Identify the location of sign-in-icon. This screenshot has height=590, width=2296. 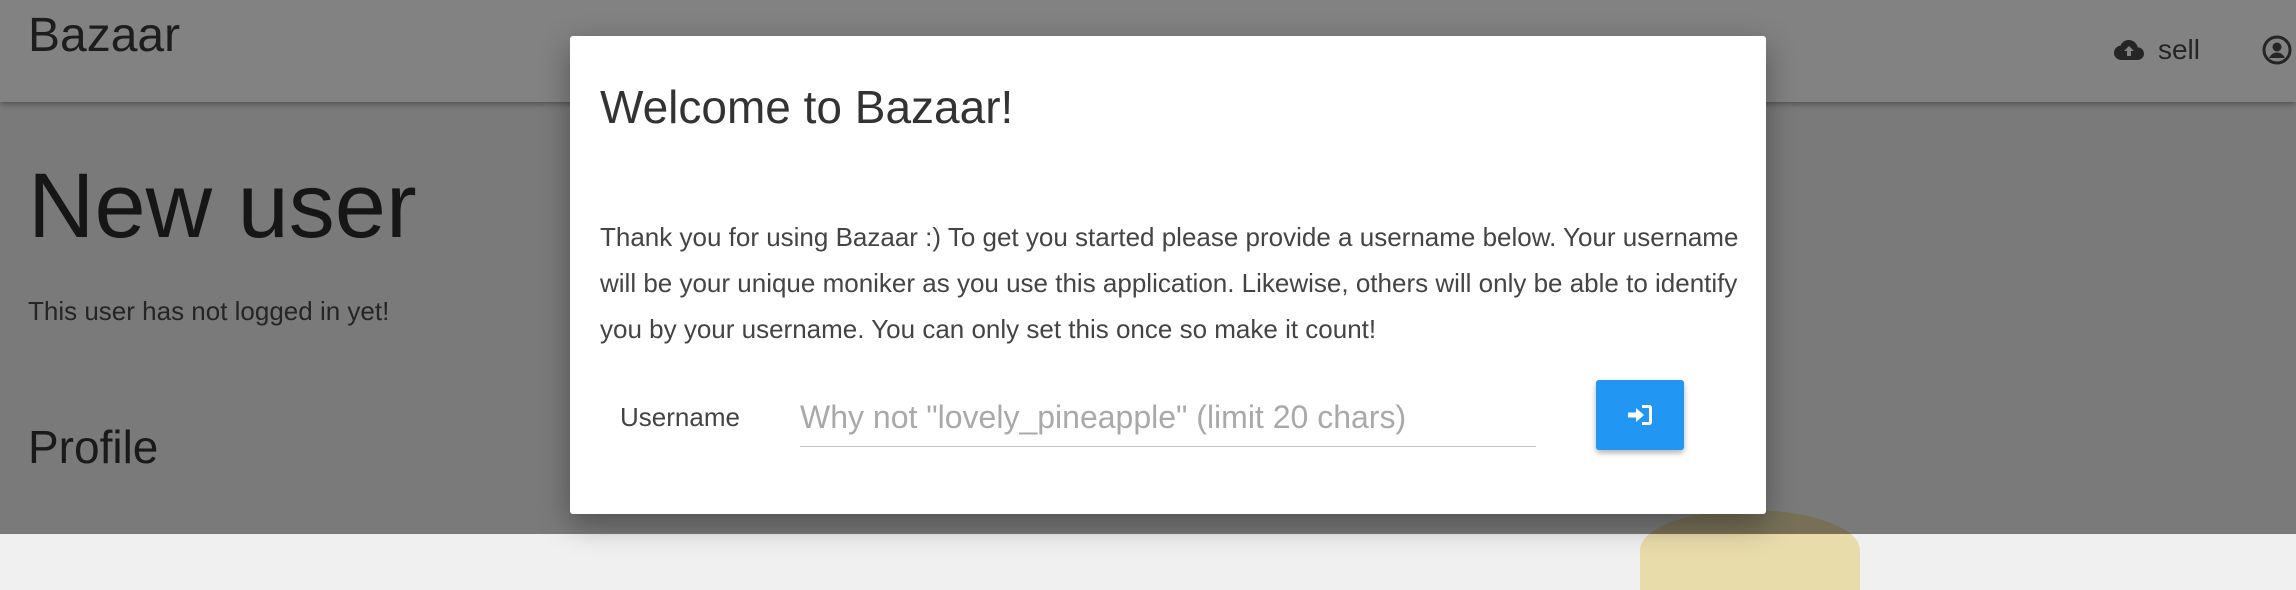
(1640, 415).